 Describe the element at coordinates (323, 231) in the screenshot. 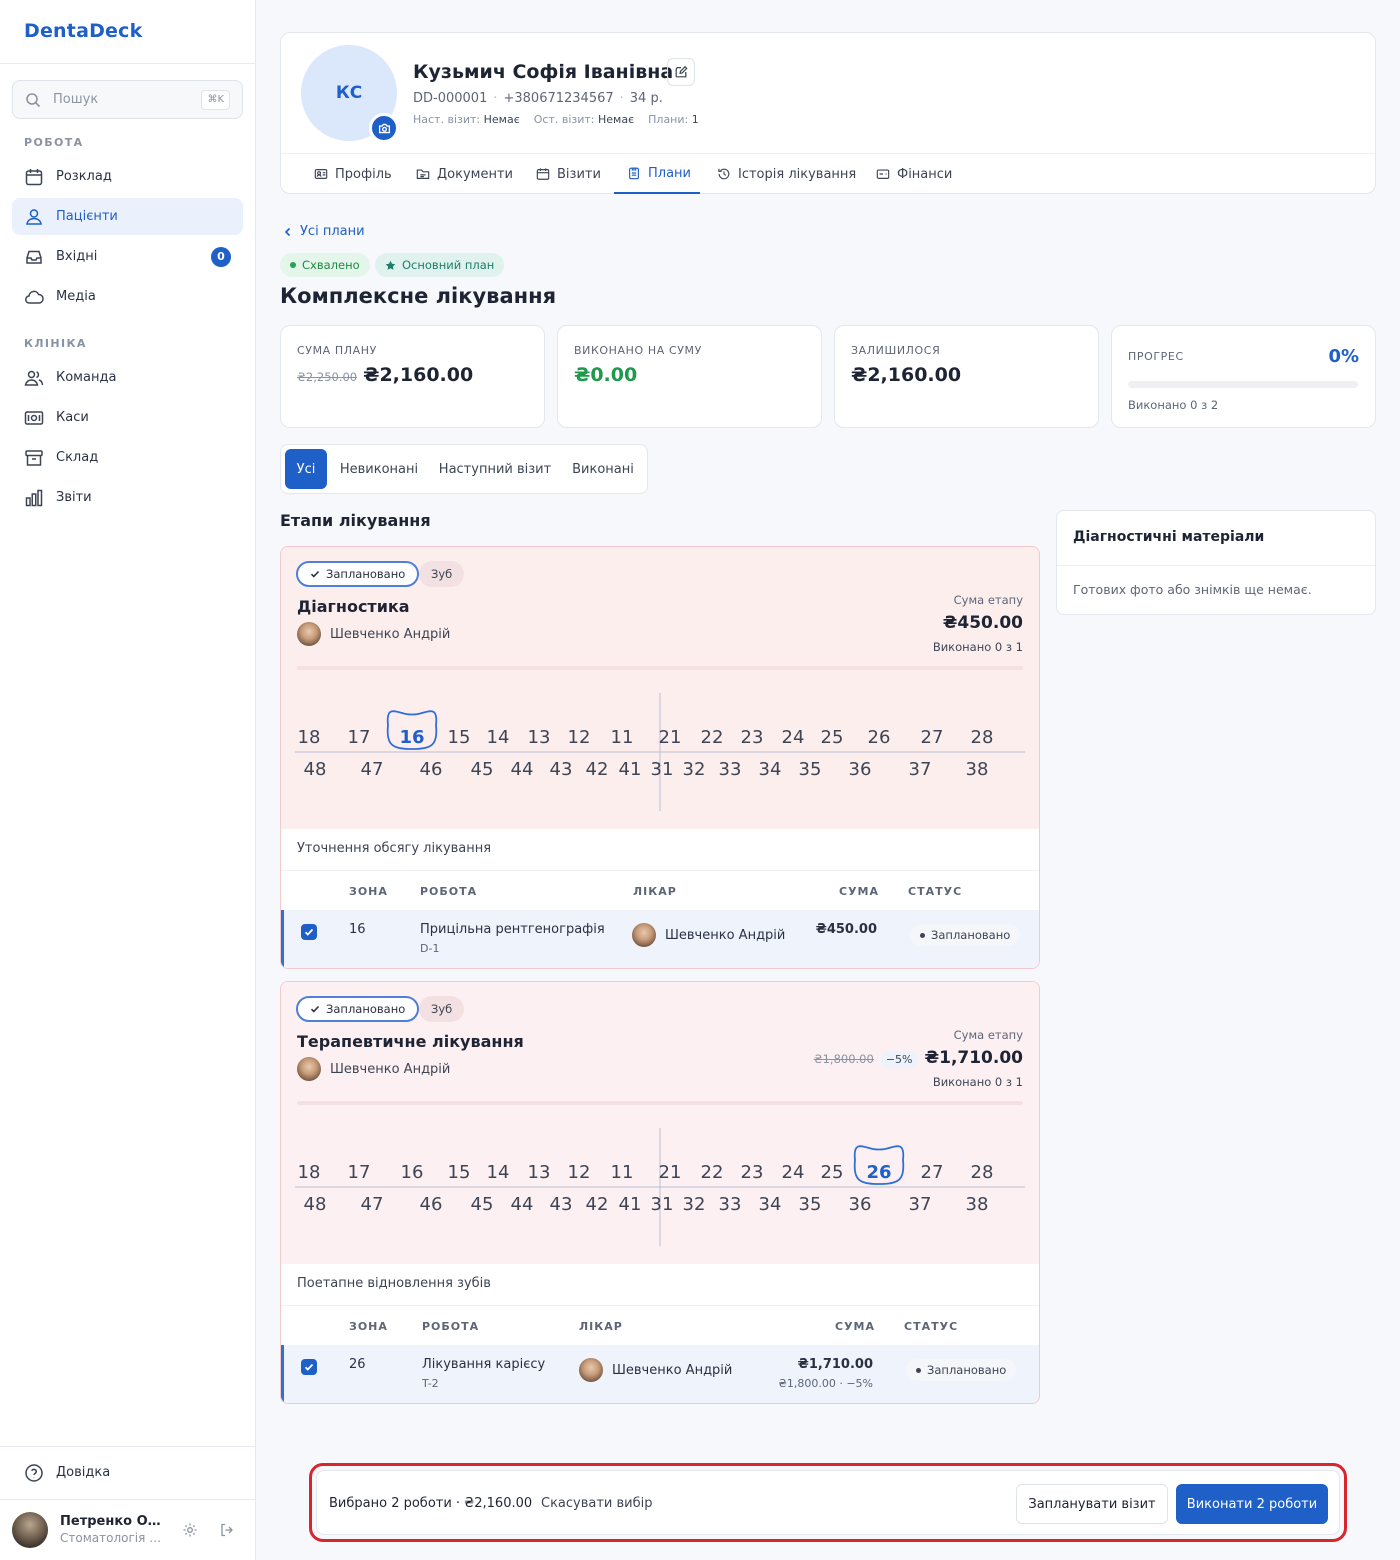

I see `back-to-plans-link: Усі плани` at that location.